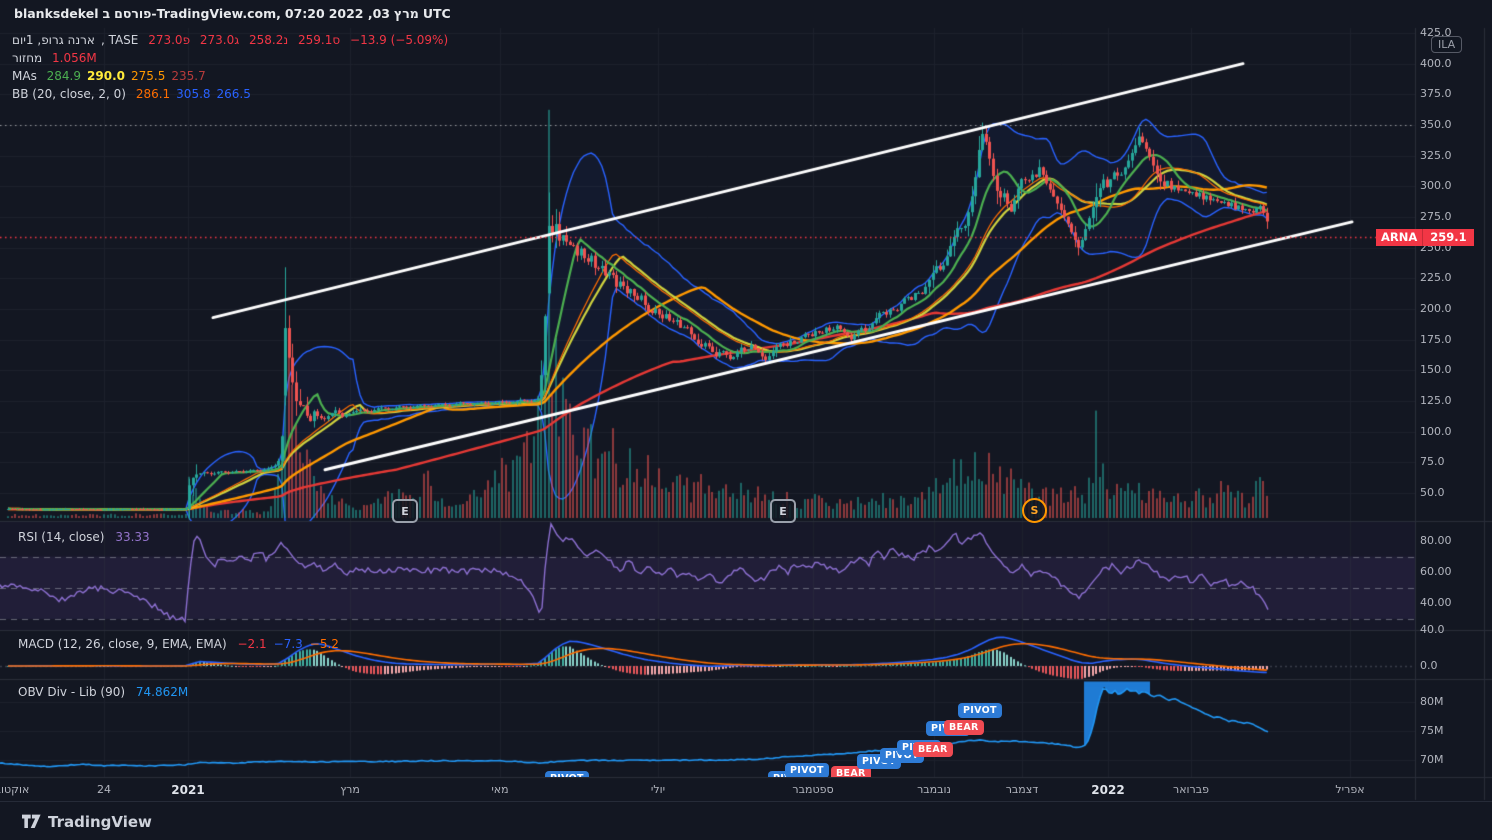 This screenshot has height=840, width=1492. Describe the element at coordinates (934, 789) in the screenshot. I see `time-tick-נובמבר: נובמבר` at that location.